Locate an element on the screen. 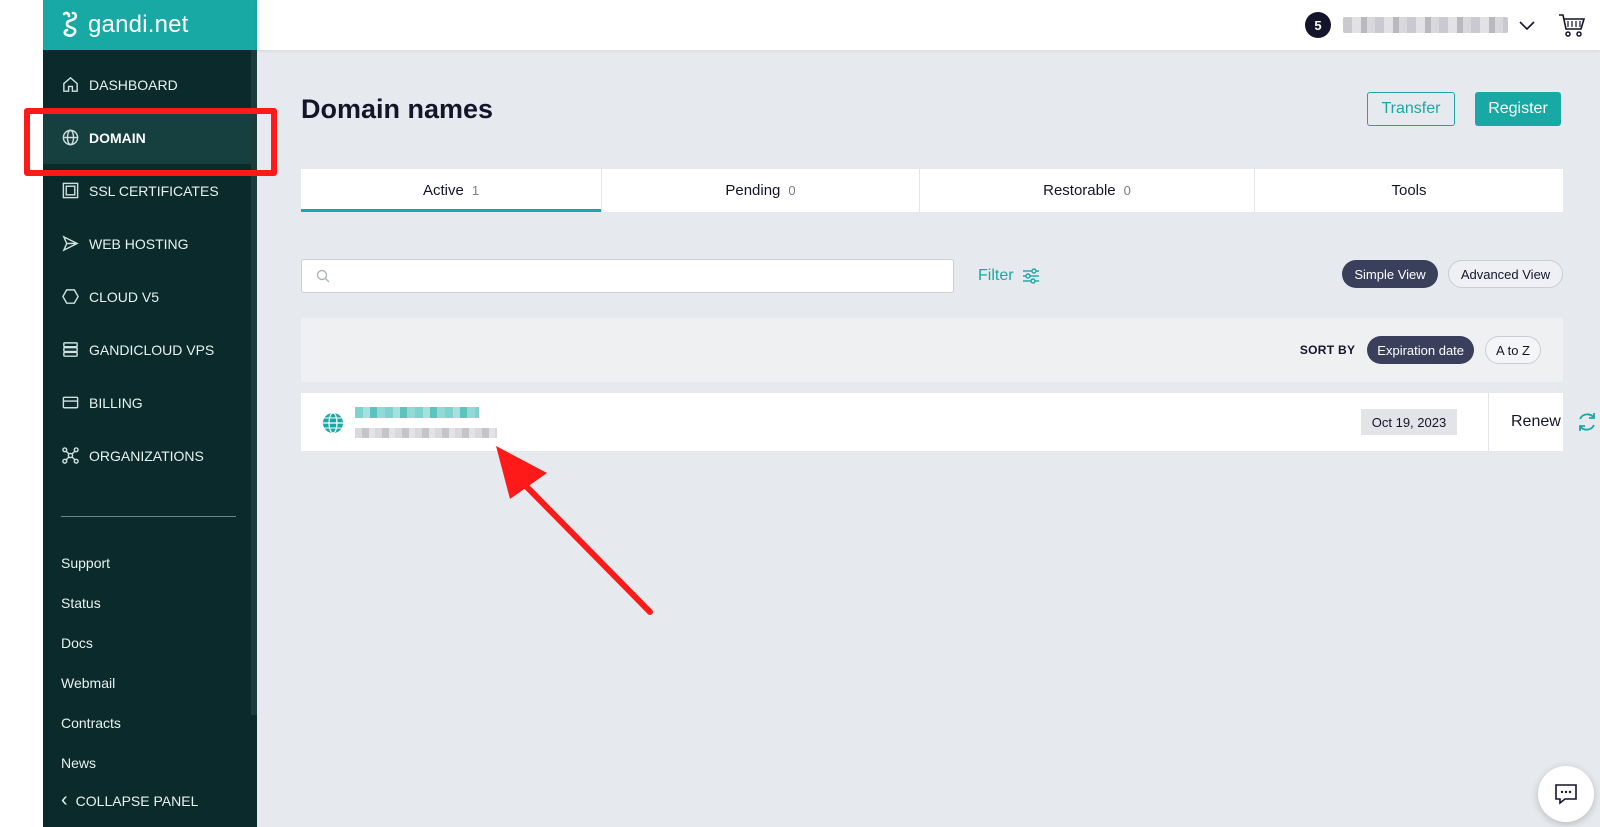 Image resolution: width=1600 pixels, height=827 pixels. register-button: Register is located at coordinates (1518, 109).